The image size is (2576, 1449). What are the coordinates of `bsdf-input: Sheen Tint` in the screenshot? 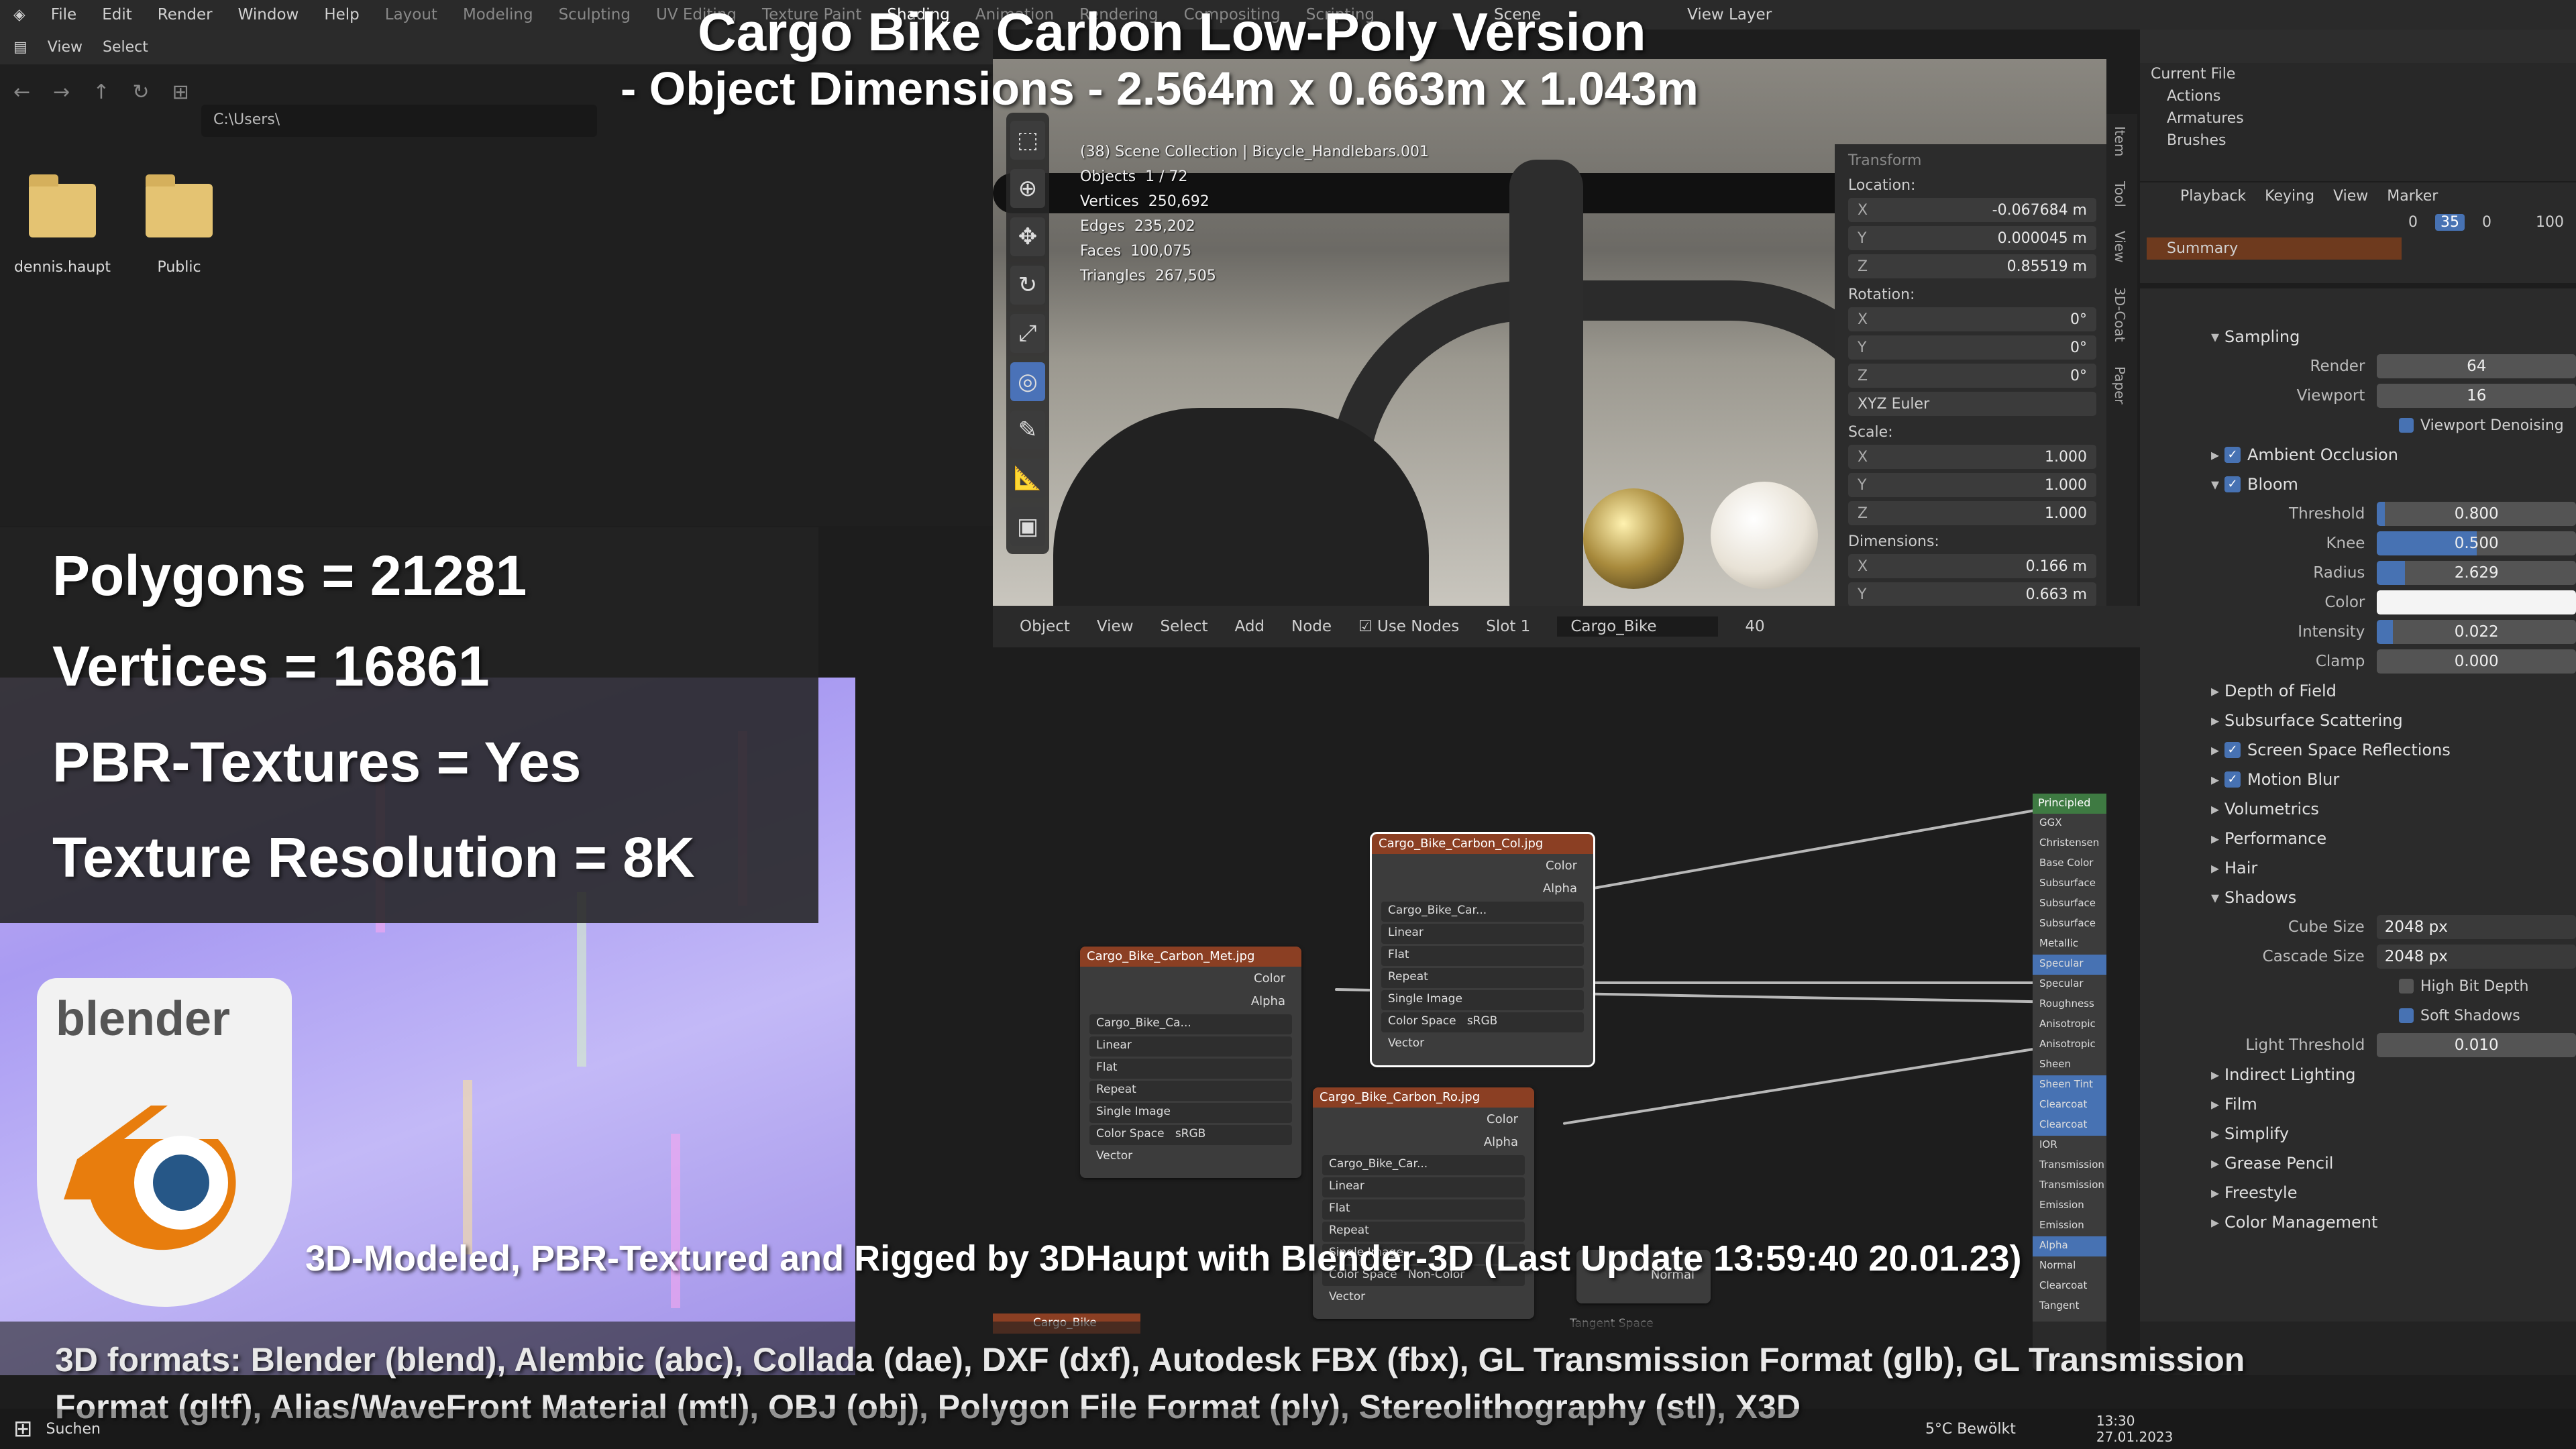 It's located at (2069, 1085).